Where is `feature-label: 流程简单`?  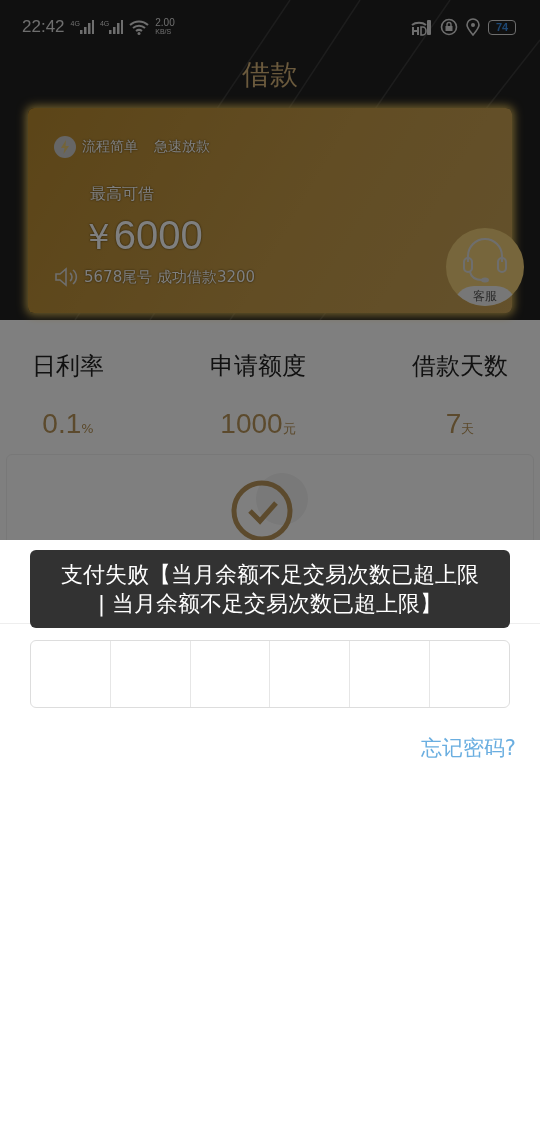 feature-label: 流程简单 is located at coordinates (110, 147).